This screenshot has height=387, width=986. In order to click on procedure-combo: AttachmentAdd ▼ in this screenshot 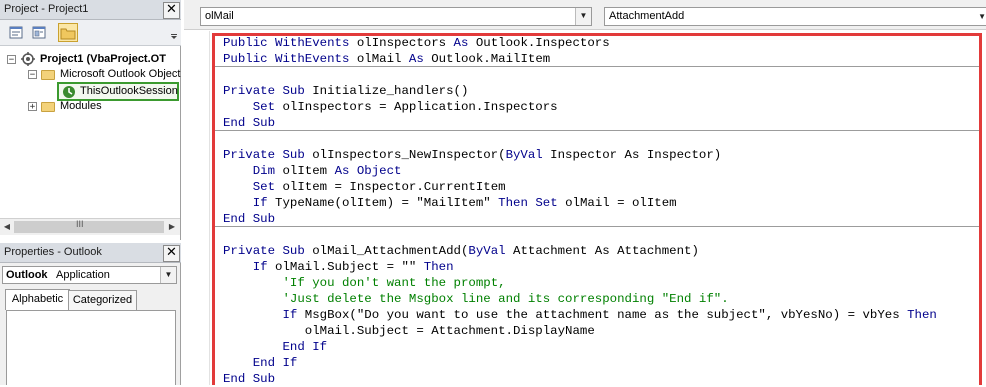, I will do `click(795, 16)`.